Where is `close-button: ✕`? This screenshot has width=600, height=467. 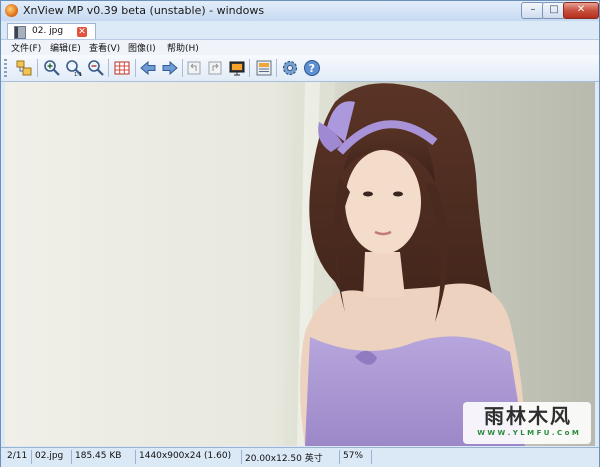
close-button: ✕ is located at coordinates (581, 10).